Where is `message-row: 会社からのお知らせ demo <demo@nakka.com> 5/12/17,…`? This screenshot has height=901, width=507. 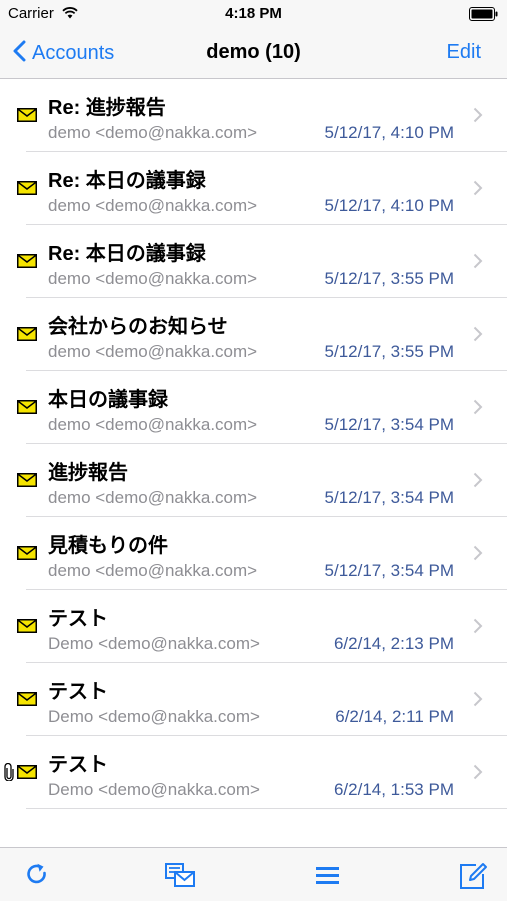 message-row: 会社からのお知らせ demo <demo@nakka.com> 5/12/17,… is located at coordinates (253, 334).